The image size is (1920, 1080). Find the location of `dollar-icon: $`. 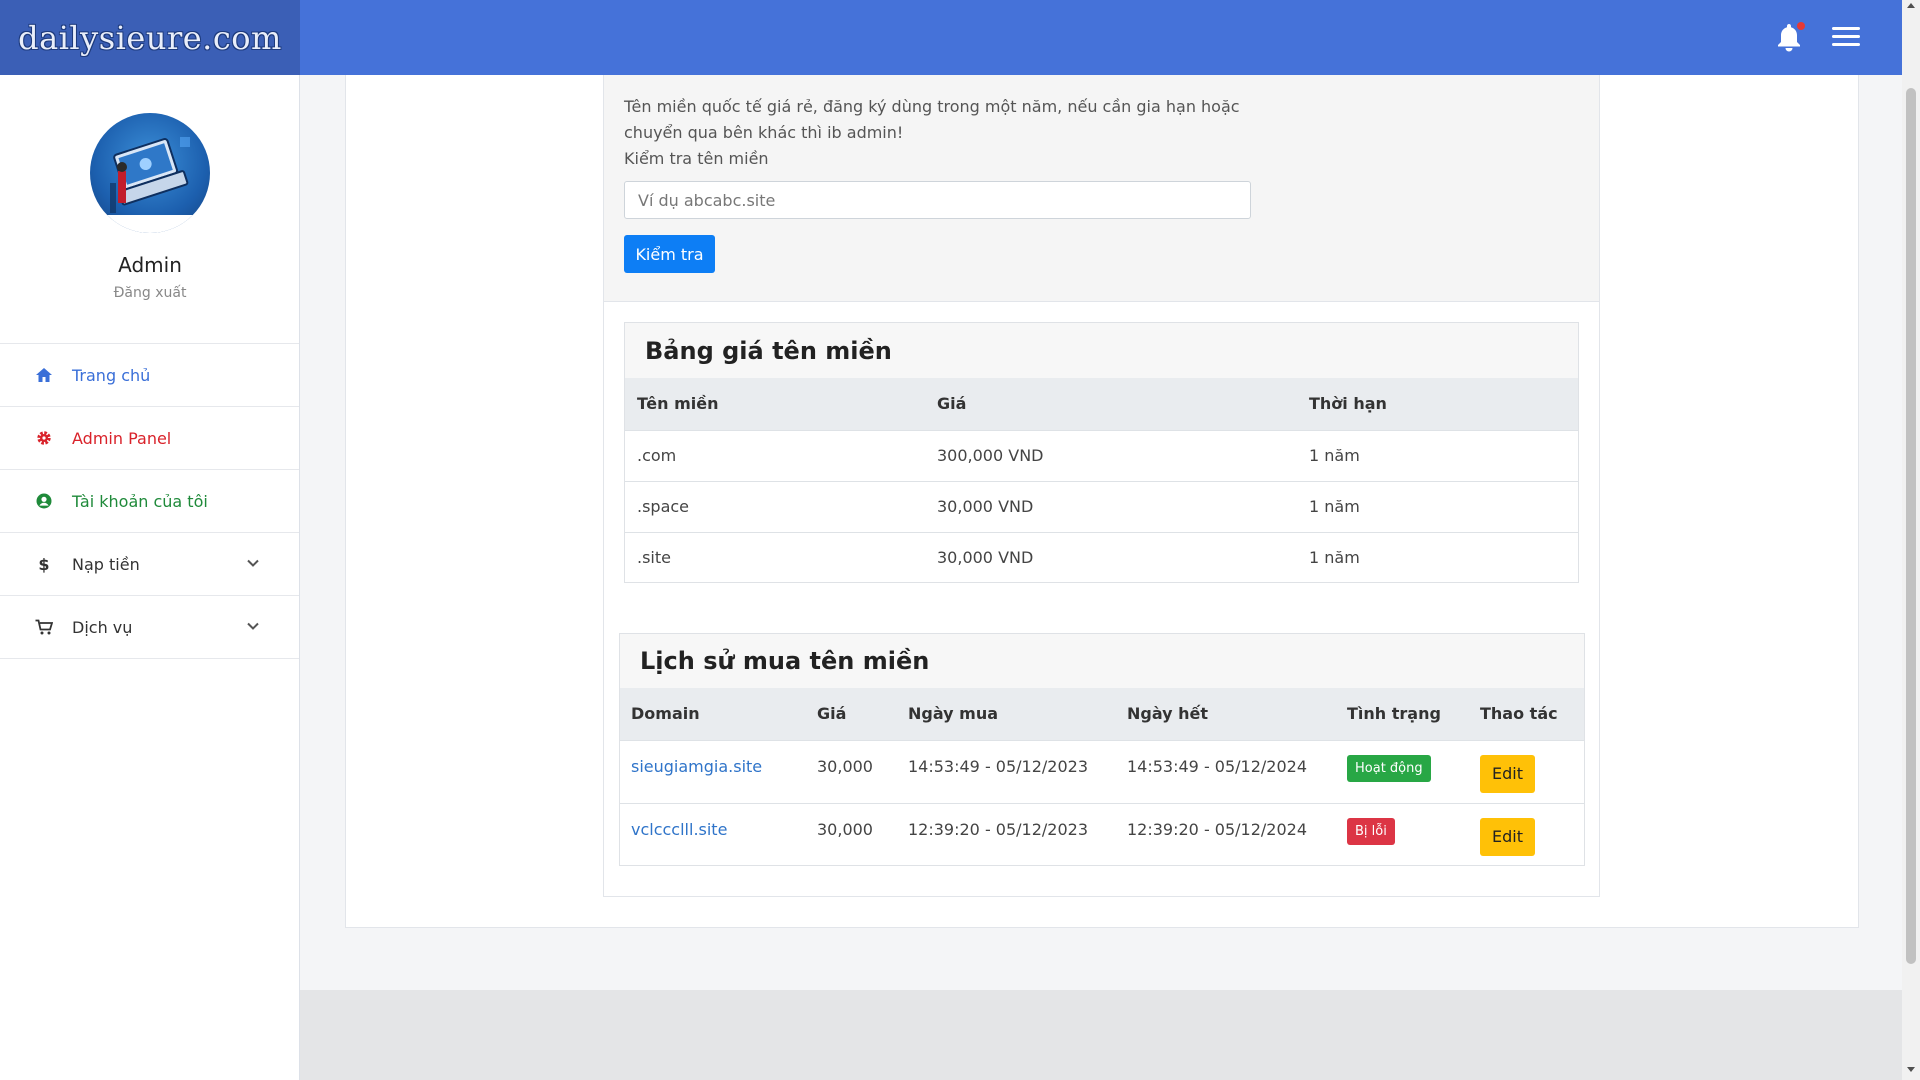

dollar-icon: $ is located at coordinates (44, 564).